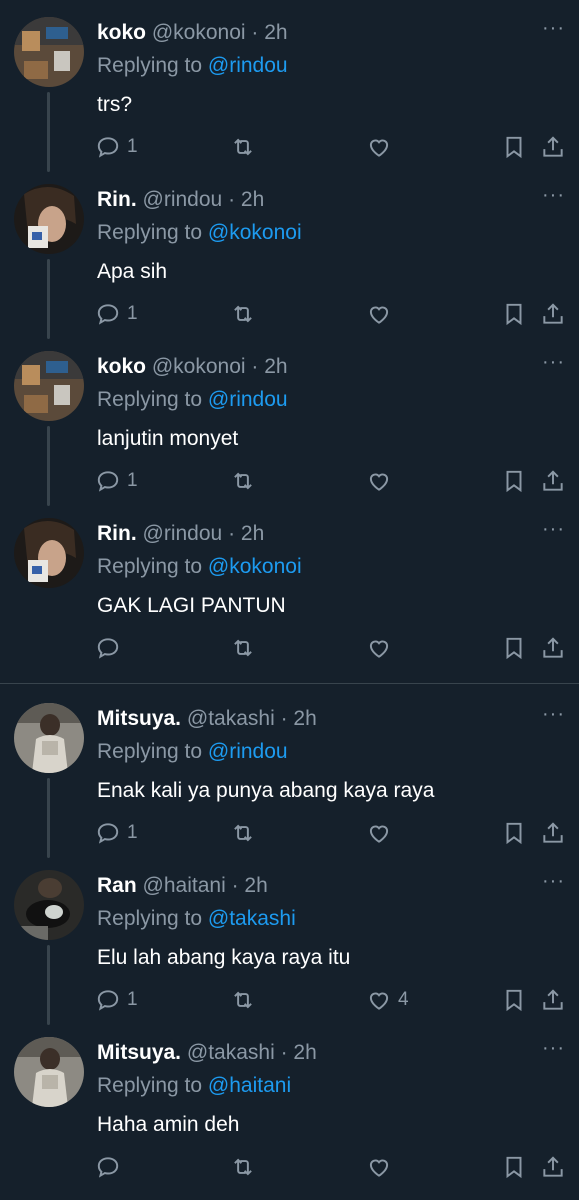 This screenshot has width=579, height=1200. What do you see at coordinates (199, 233) in the screenshot?
I see `replying-to: Replying to @kokonoi` at bounding box center [199, 233].